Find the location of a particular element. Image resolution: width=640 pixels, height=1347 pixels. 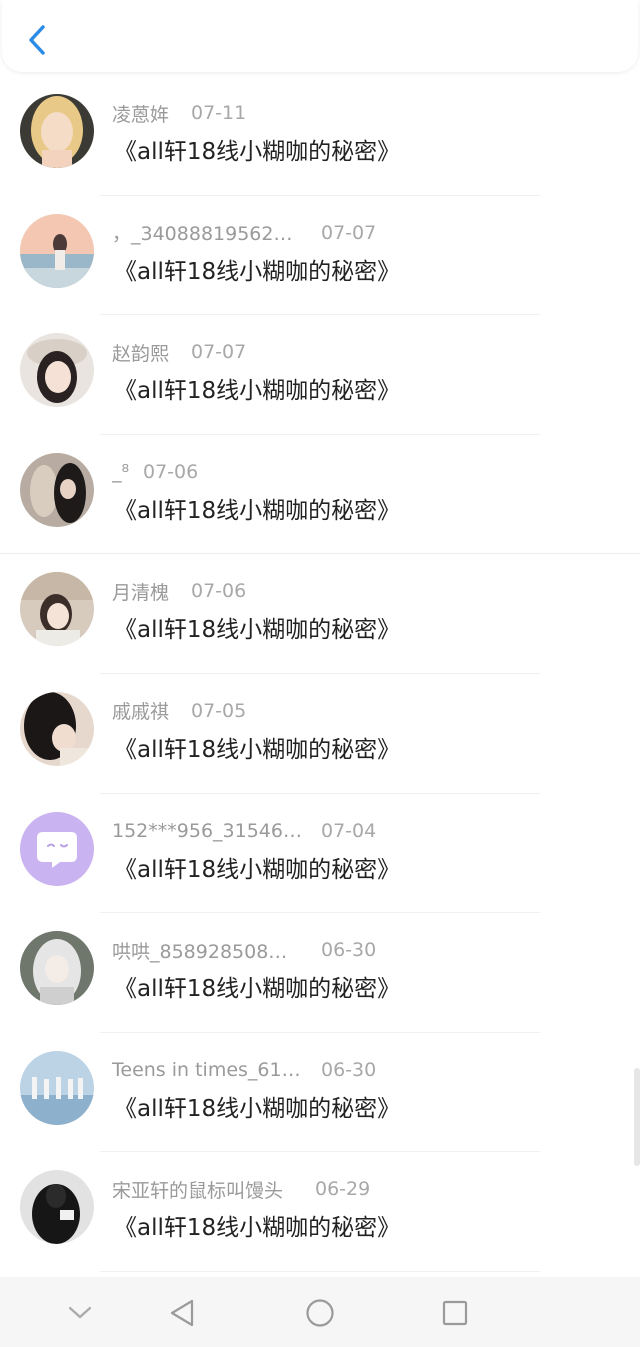

item-date: 07-05 is located at coordinates (219, 710).